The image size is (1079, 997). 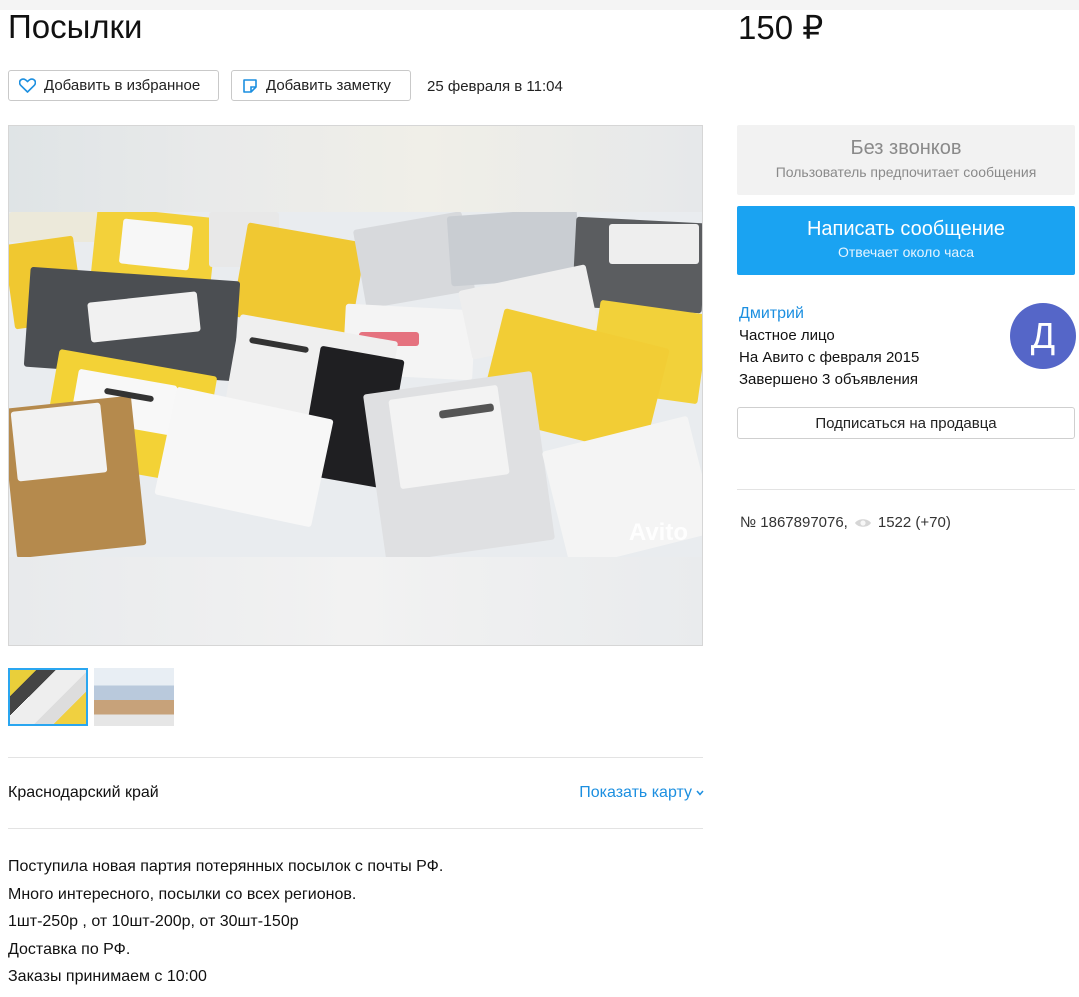 What do you see at coordinates (83, 792) in the screenshot?
I see `location-region: Краснодарский край` at bounding box center [83, 792].